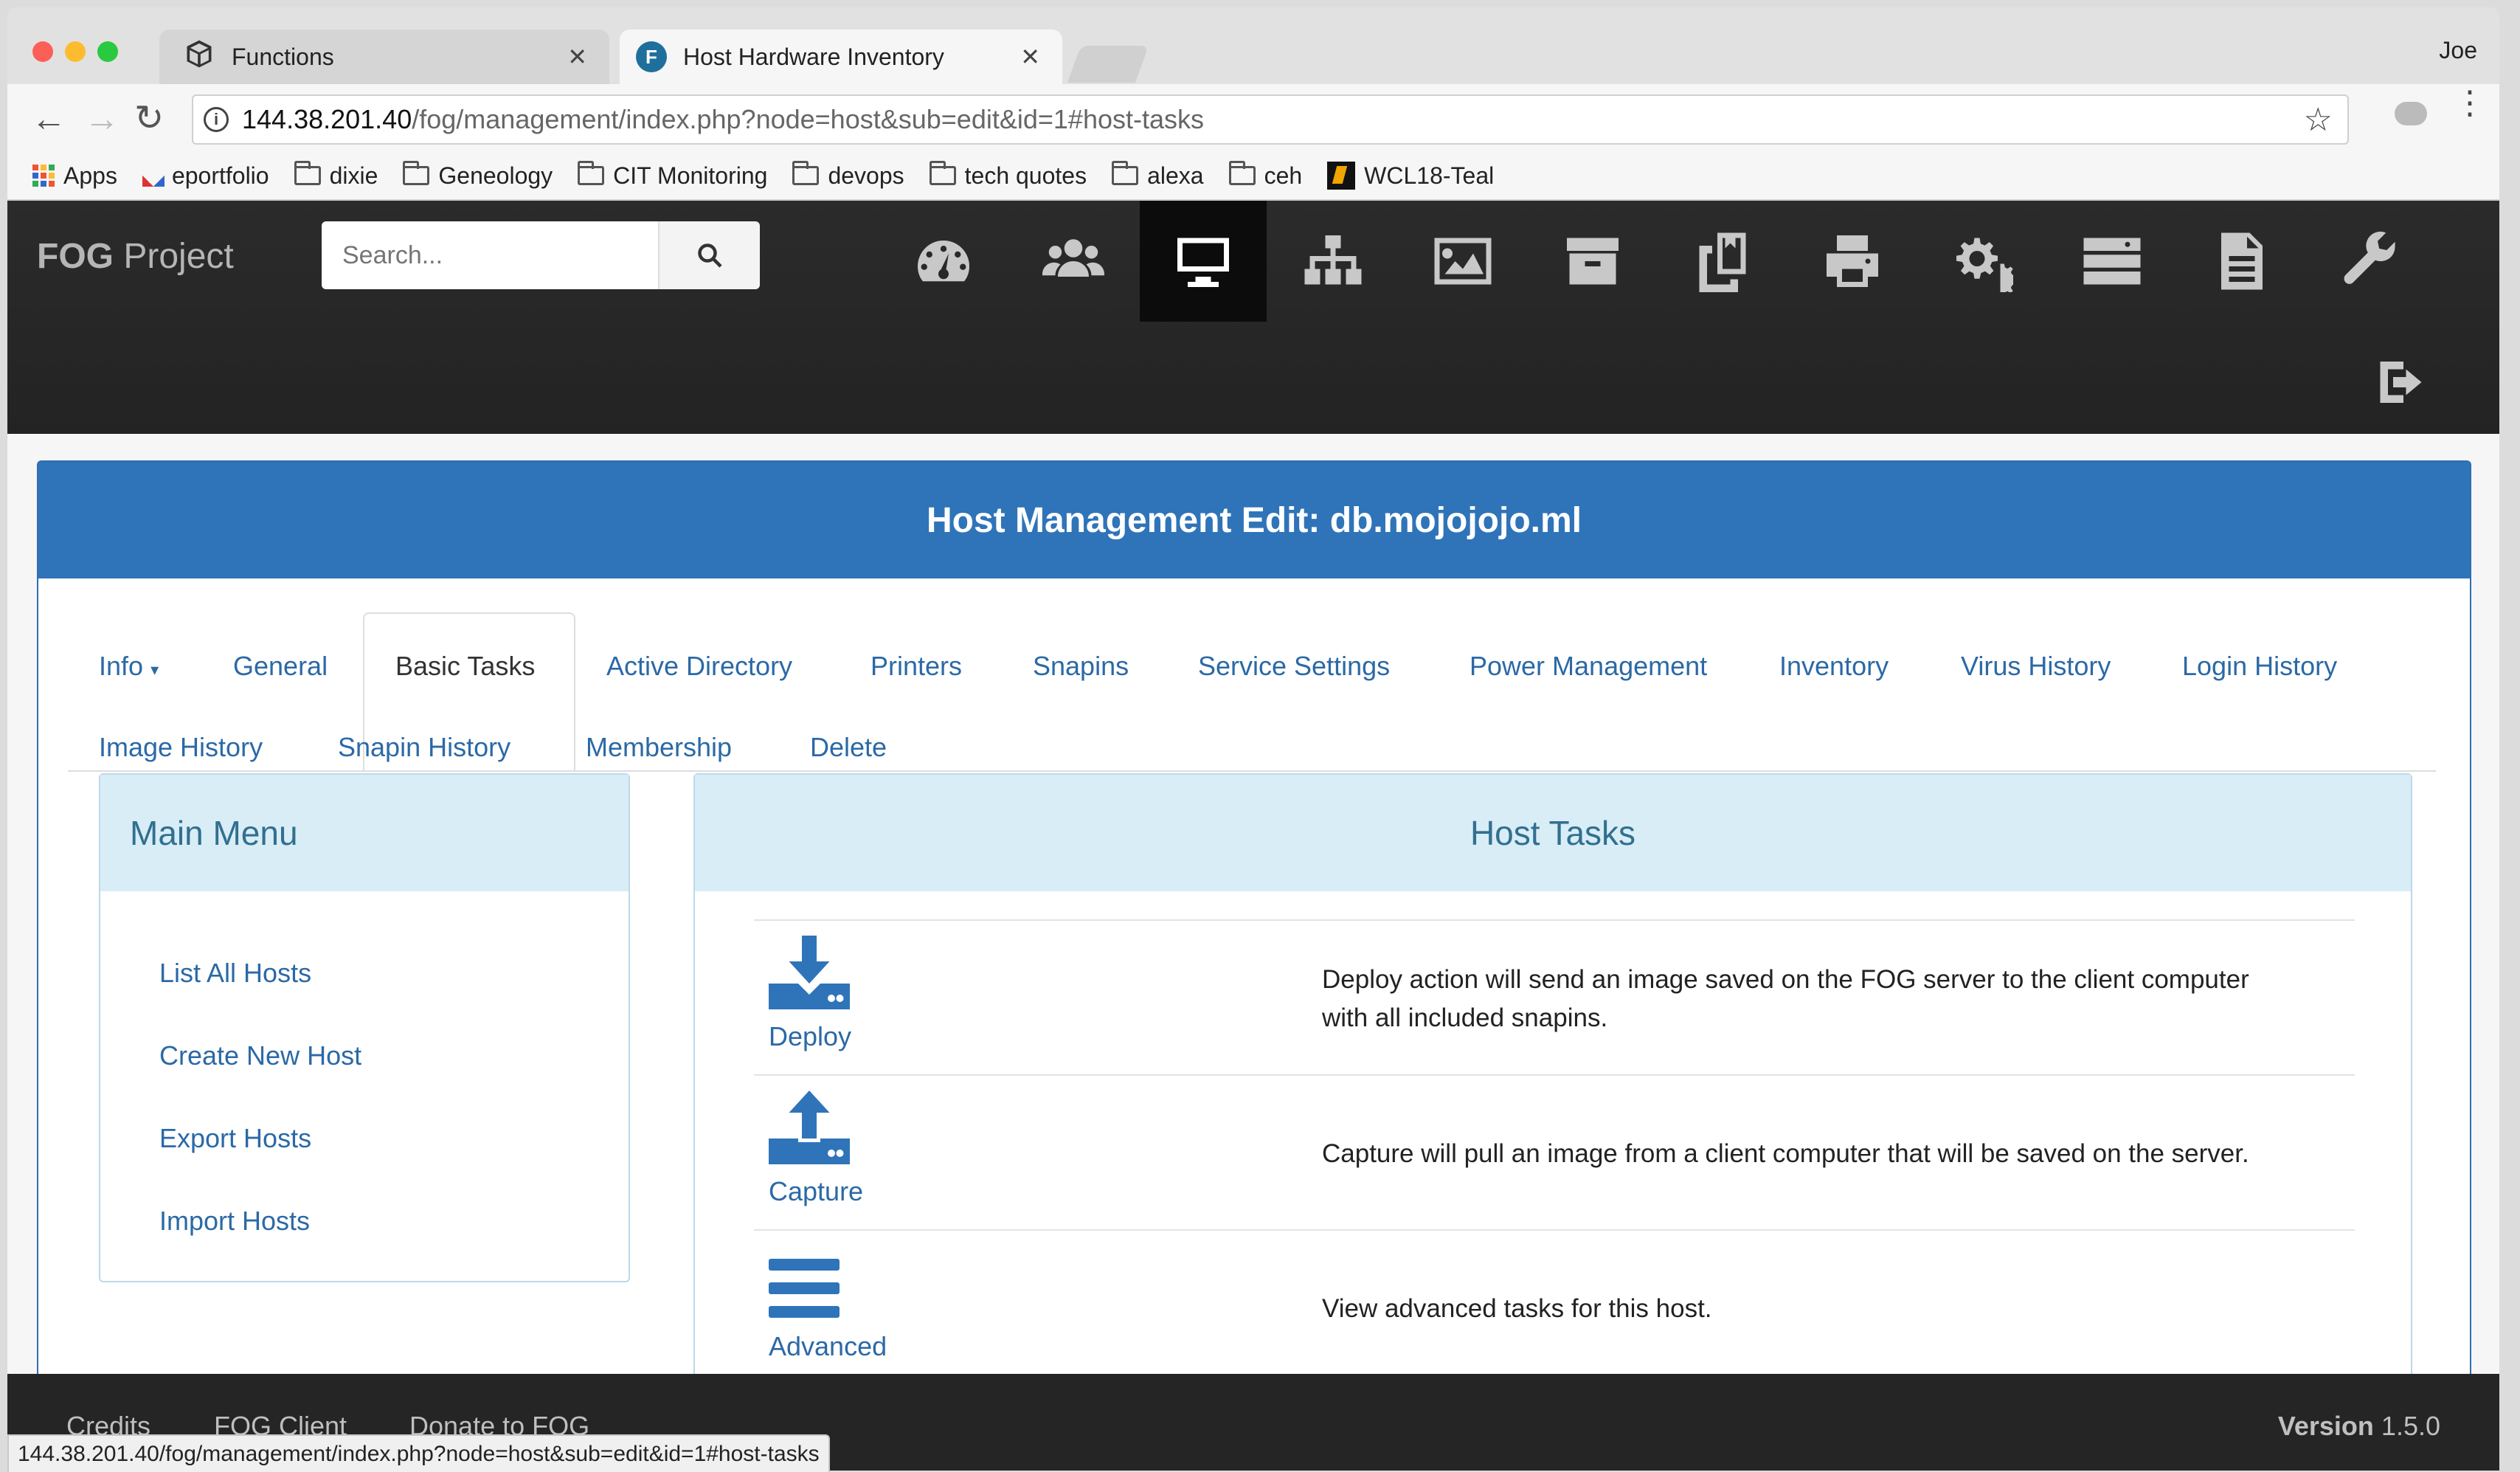 The height and width of the screenshot is (1472, 2520). What do you see at coordinates (2319, 120) in the screenshot?
I see `bookmark-star-icon: ☆` at bounding box center [2319, 120].